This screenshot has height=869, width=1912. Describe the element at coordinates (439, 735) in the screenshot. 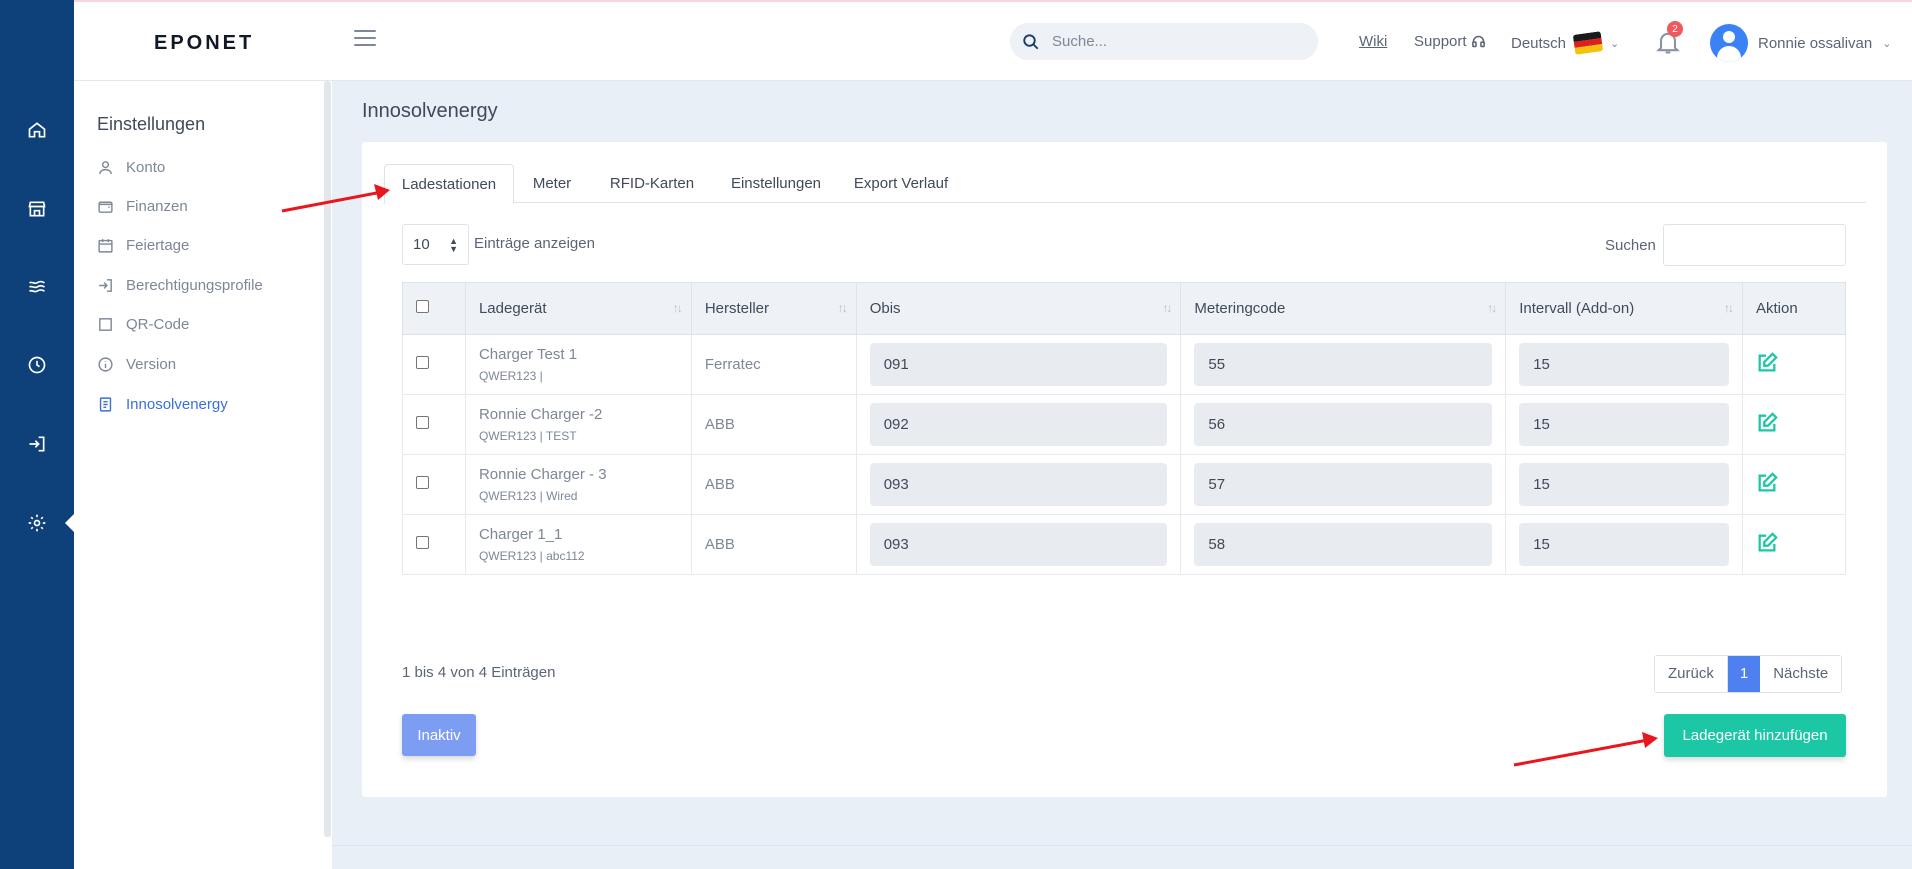

I see `inactive-button: Inaktiv` at that location.